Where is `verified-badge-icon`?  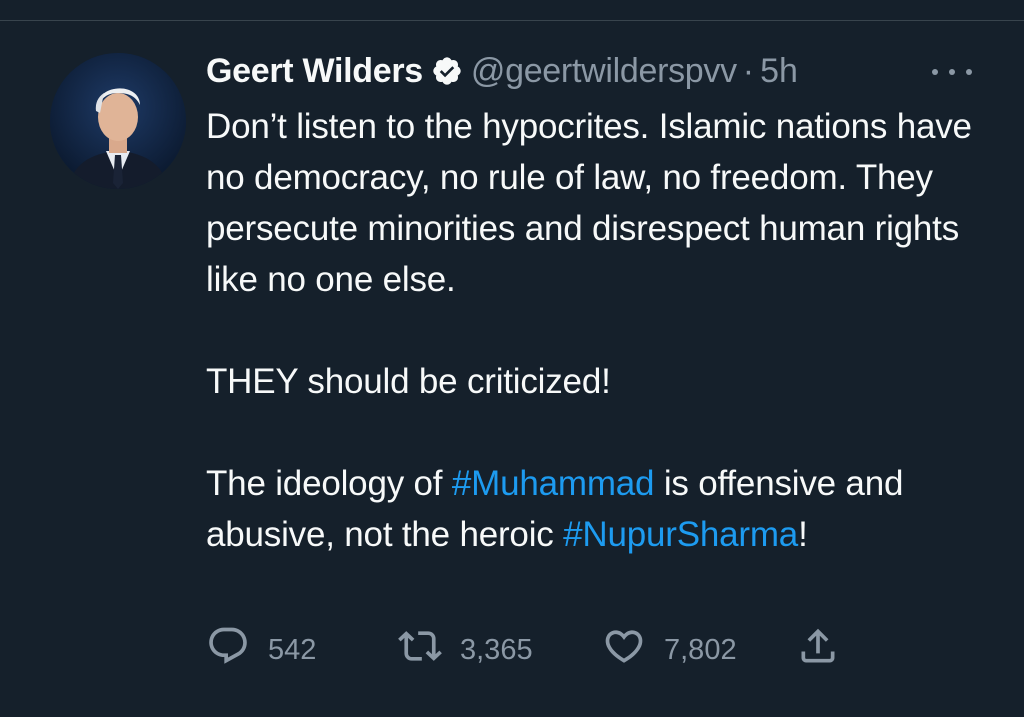
verified-badge-icon is located at coordinates (447, 71).